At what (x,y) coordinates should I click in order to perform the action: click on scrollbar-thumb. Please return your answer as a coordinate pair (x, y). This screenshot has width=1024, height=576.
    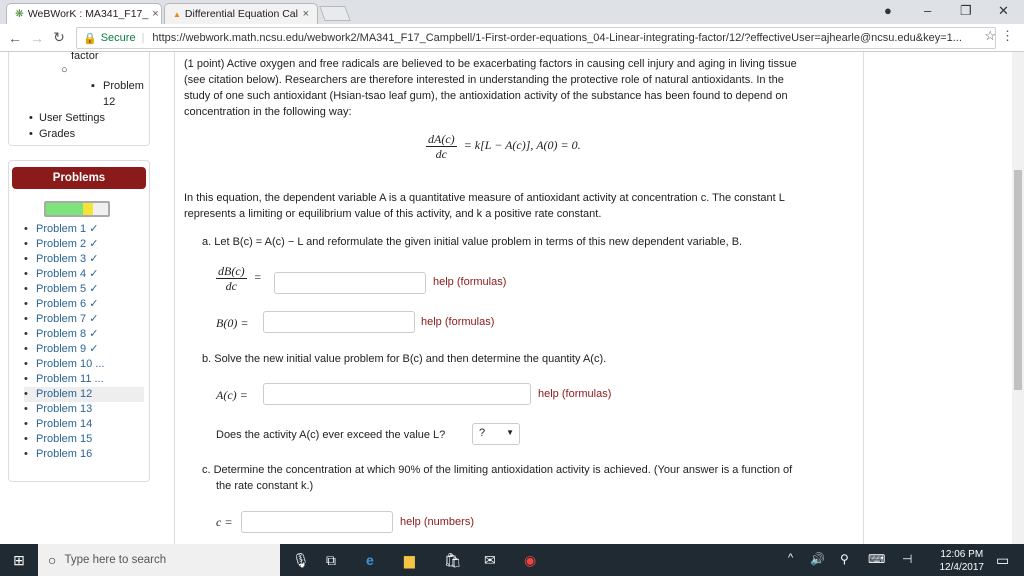
    Looking at the image, I should click on (1018, 280).